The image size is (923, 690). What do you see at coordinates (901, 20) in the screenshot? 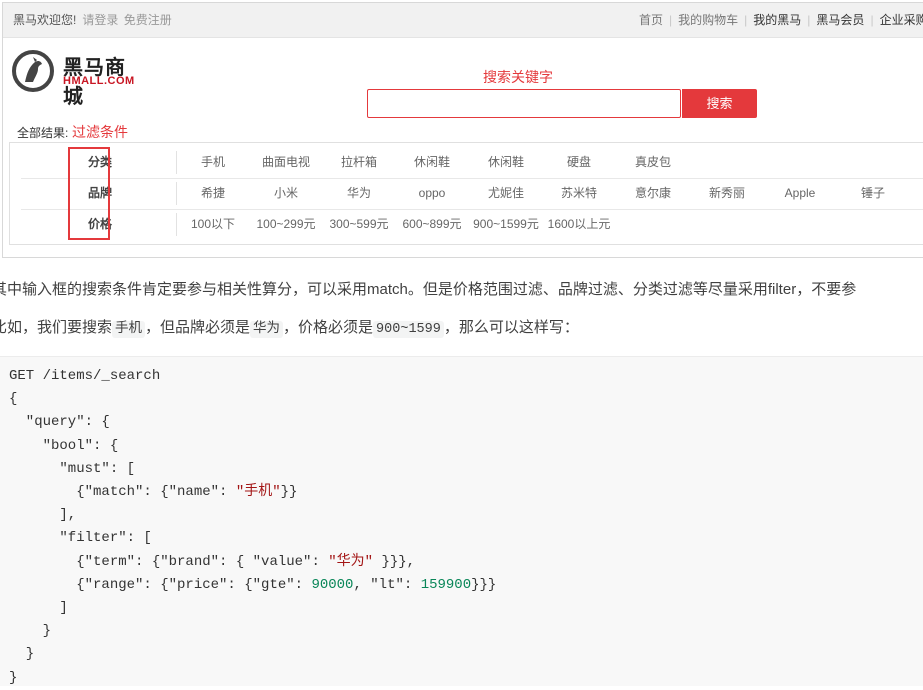
I see `nav-enterprise: 企业采购` at bounding box center [901, 20].